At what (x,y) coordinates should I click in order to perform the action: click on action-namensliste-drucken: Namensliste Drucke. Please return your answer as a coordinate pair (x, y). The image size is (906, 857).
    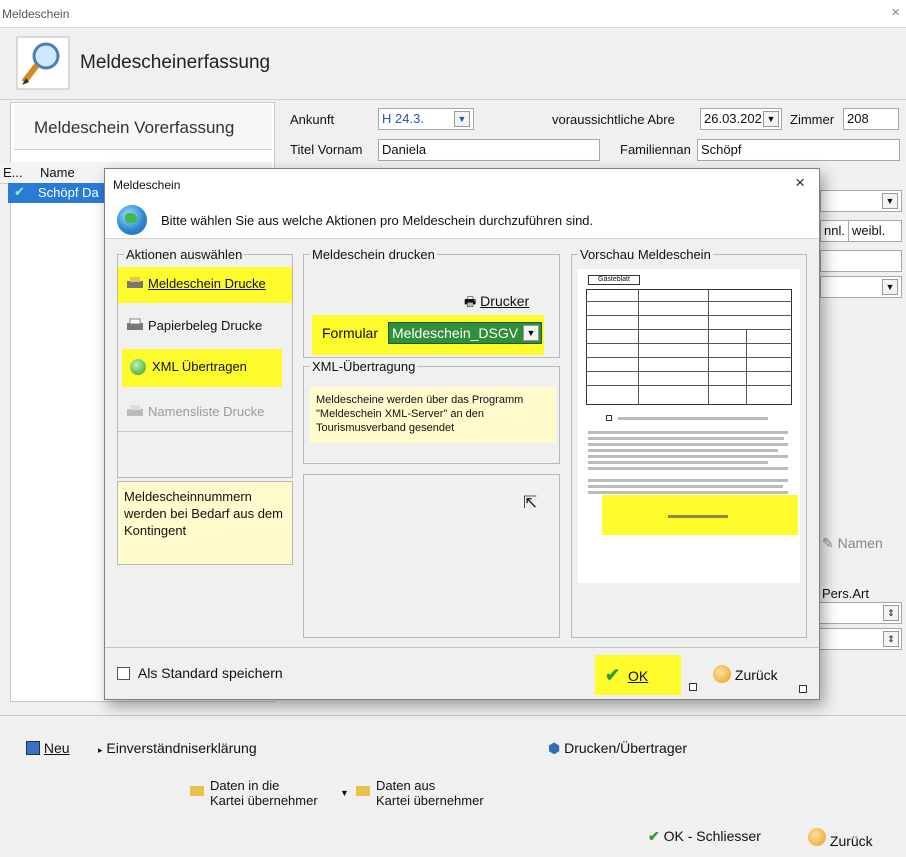
    Looking at the image, I should click on (203, 412).